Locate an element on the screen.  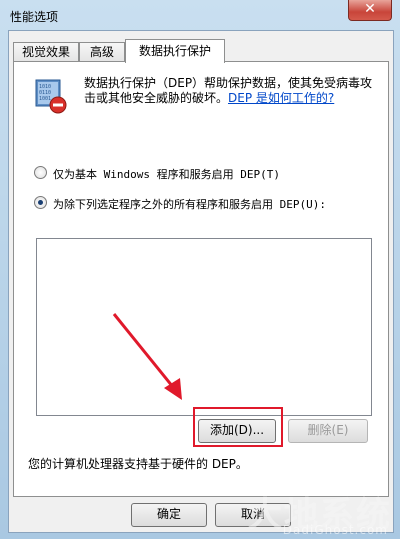
watermark-url: DadiGhost.com is located at coordinates (335, 530).